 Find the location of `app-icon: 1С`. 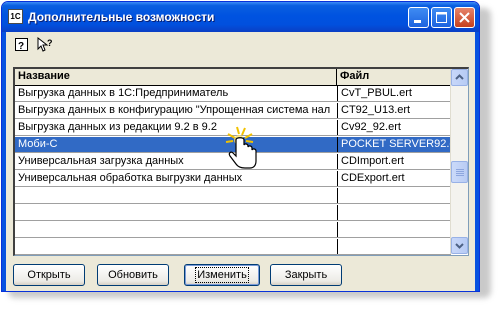

app-icon: 1С is located at coordinates (15, 16).